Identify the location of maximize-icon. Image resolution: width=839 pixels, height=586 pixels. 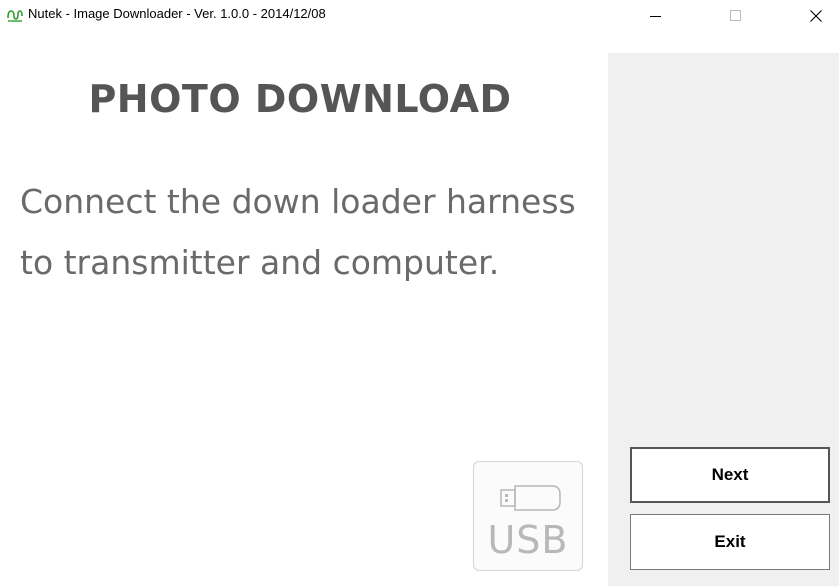
(735, 15).